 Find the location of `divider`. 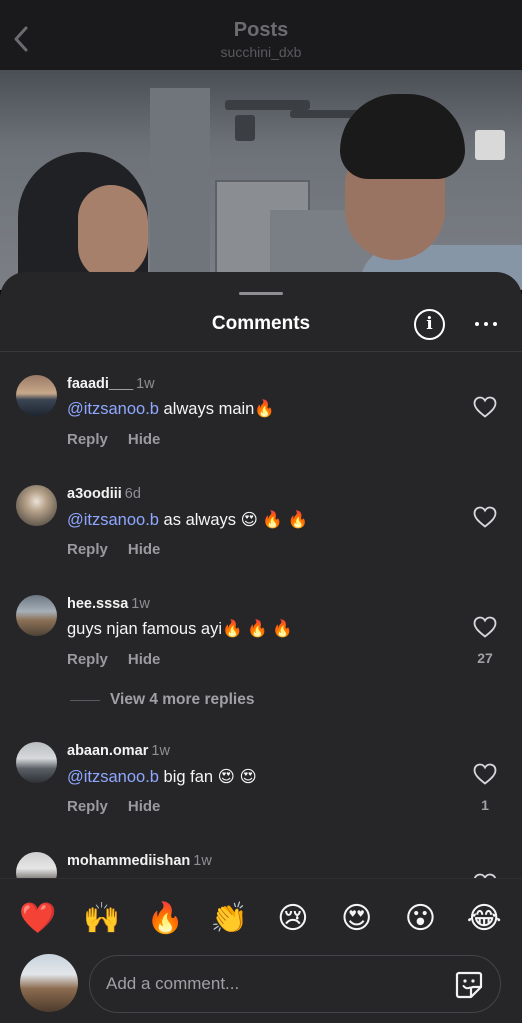

divider is located at coordinates (261, 351).